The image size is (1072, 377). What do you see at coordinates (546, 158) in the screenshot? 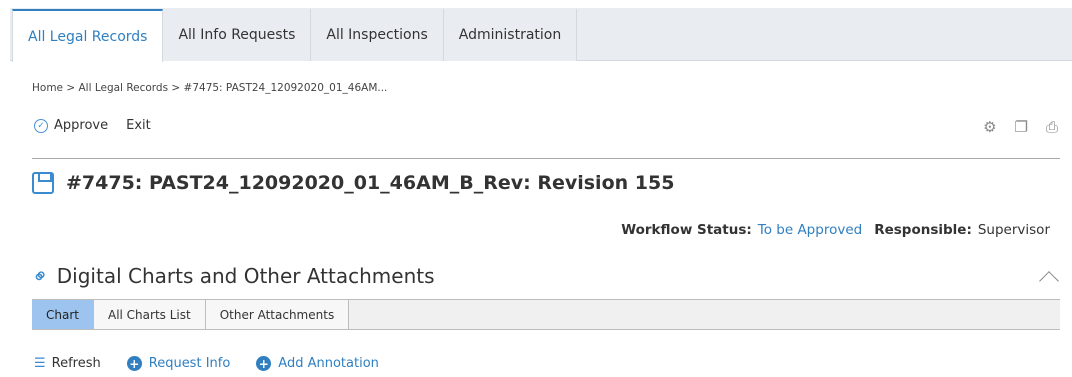
I see `divider` at bounding box center [546, 158].